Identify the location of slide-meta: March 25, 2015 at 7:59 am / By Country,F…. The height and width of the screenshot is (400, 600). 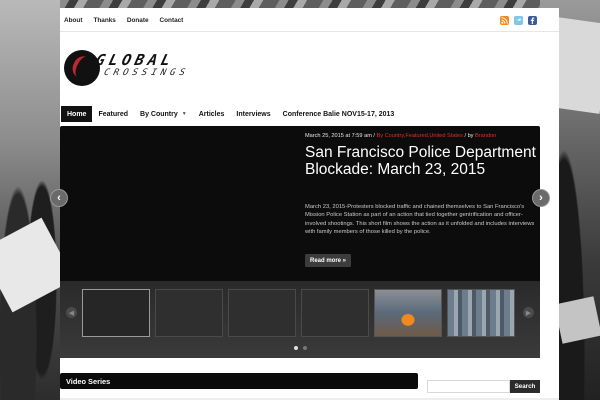
(401, 136).